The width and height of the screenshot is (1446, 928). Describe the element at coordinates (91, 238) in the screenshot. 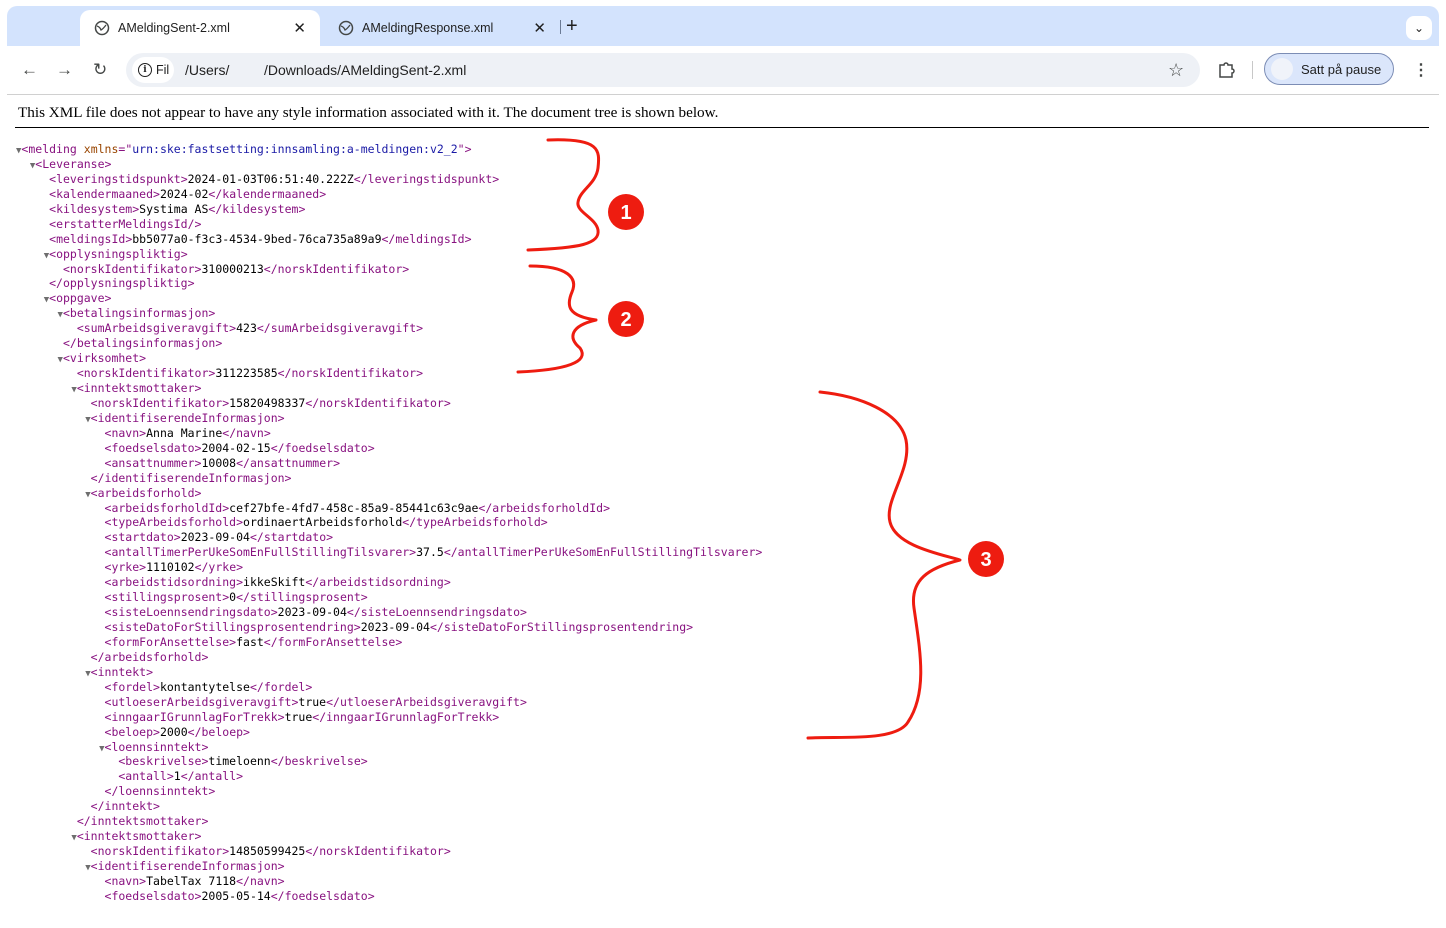

I see `xml-tag-name: meldingsId` at that location.